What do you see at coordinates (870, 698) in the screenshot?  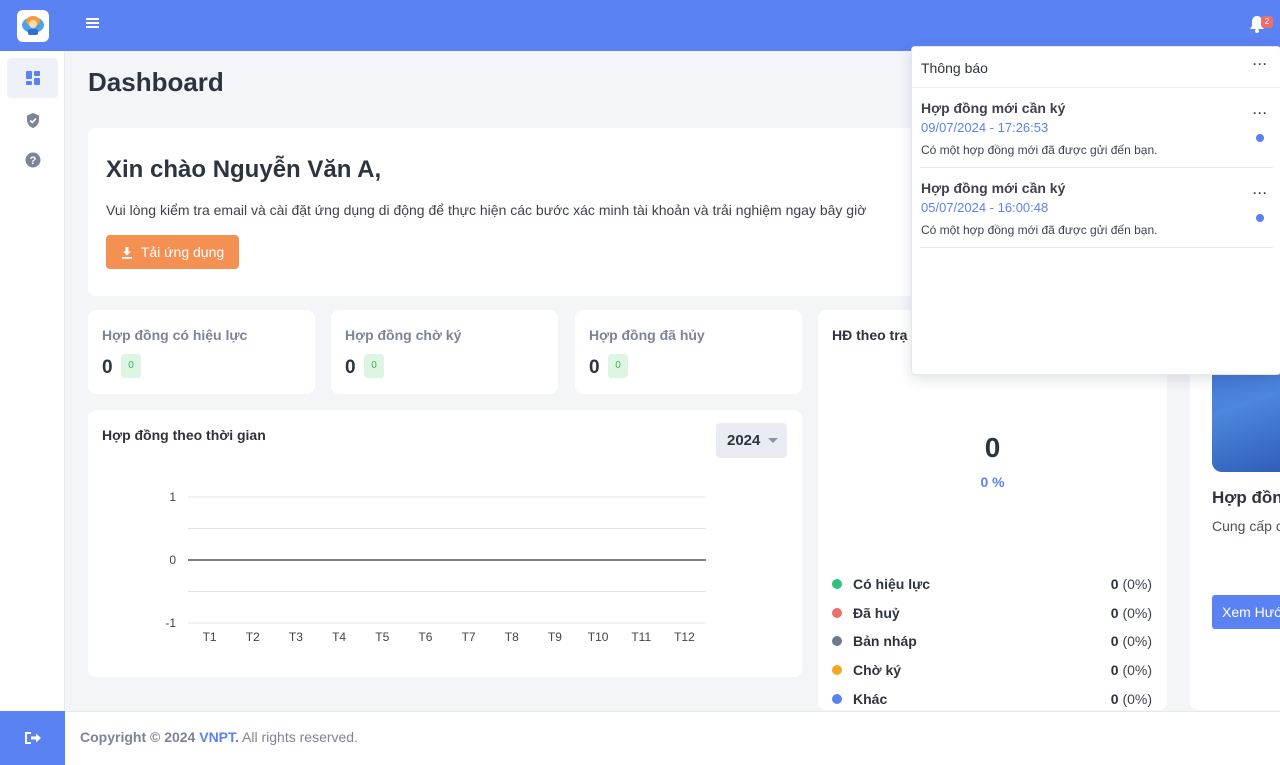 I see `legend-label: Khác` at bounding box center [870, 698].